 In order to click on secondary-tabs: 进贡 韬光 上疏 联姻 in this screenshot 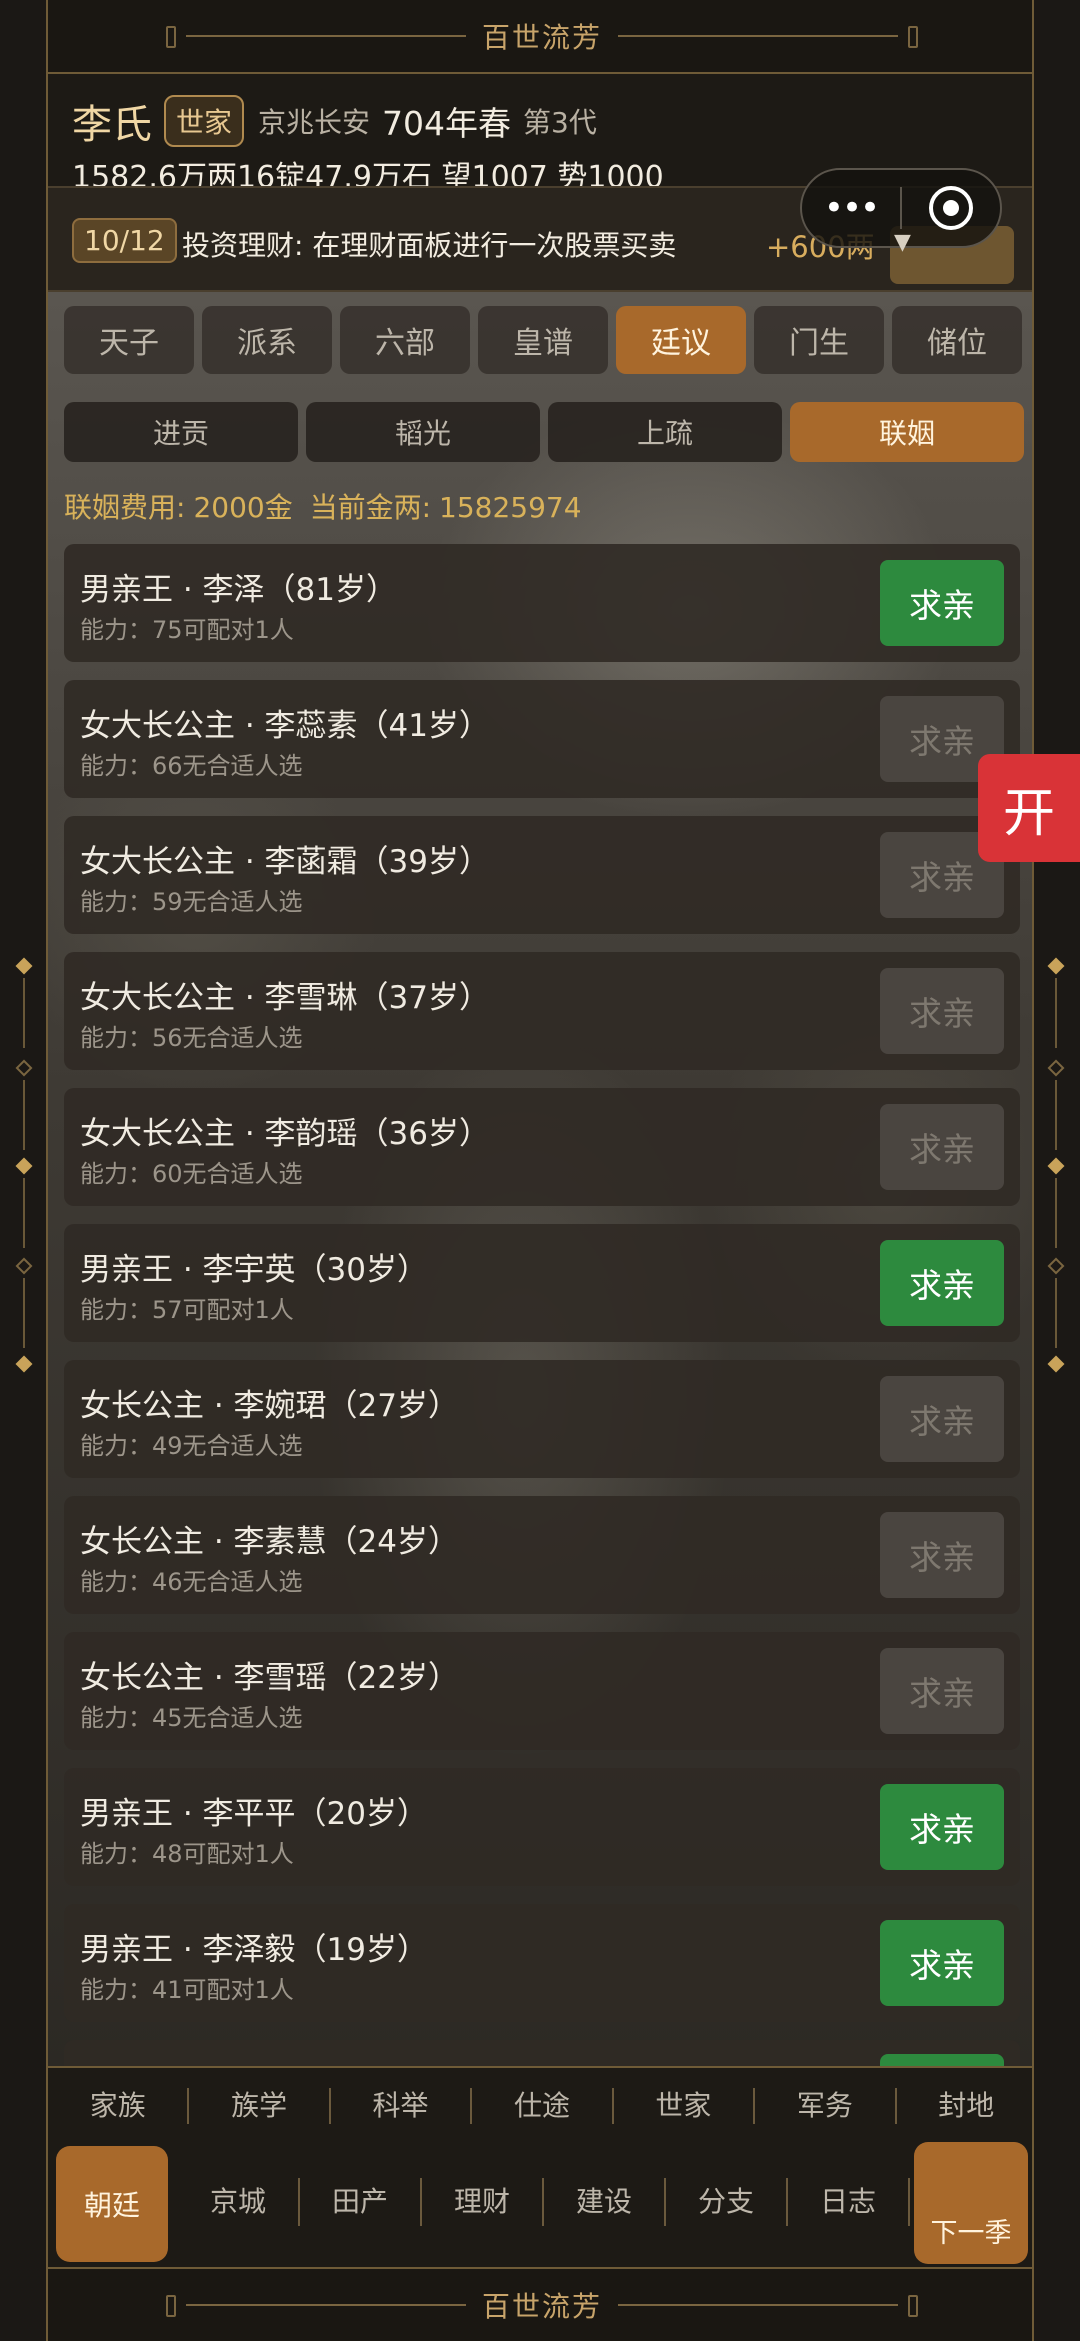, I will do `click(544, 432)`.